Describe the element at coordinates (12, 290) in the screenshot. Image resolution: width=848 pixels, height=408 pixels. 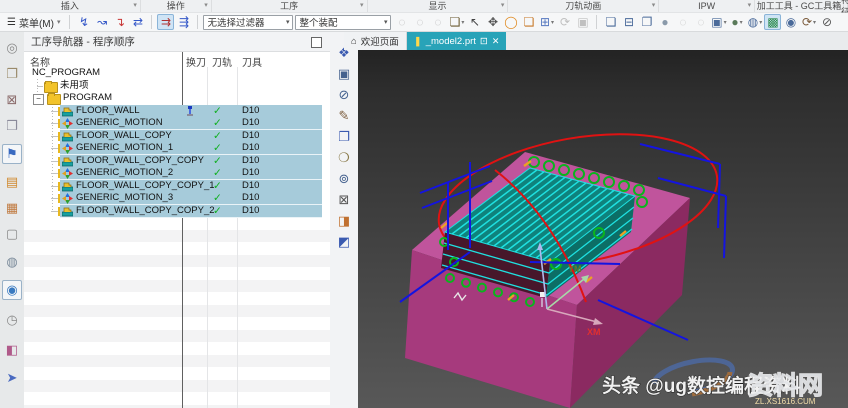
I see `web-browser-icon: ◉` at that location.